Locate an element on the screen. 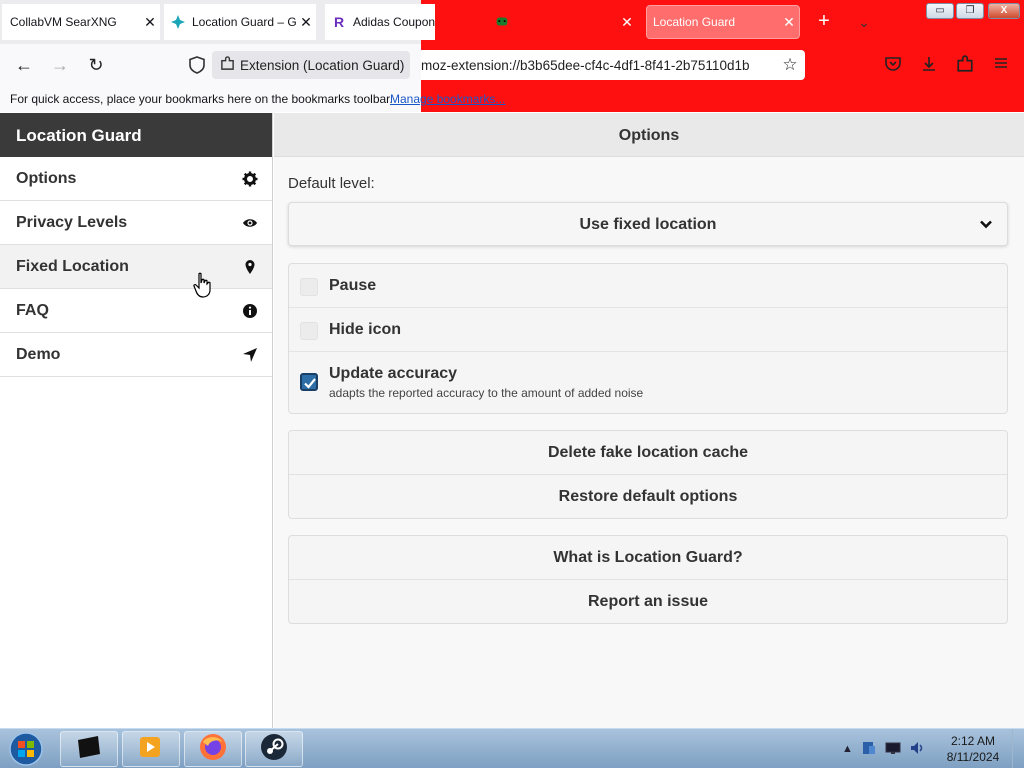  download-icon is located at coordinates (929, 65).